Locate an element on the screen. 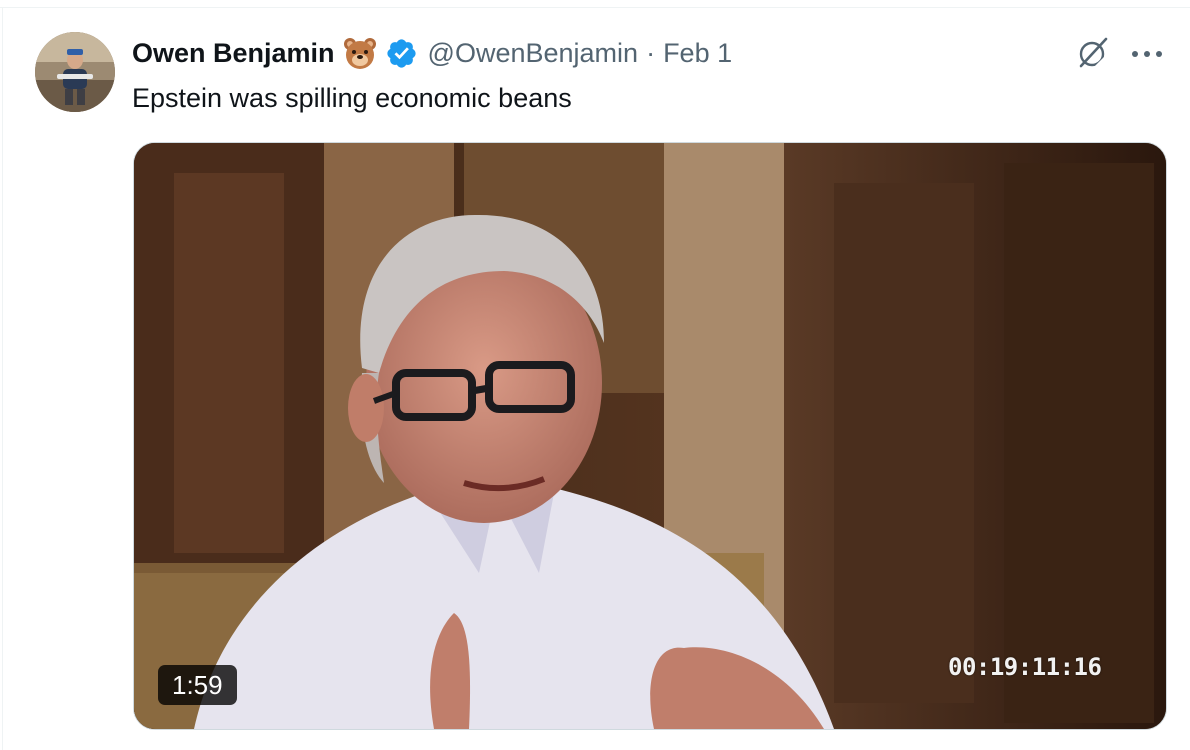 The image size is (1190, 750). tweet-date: Feb 1 is located at coordinates (697, 53).